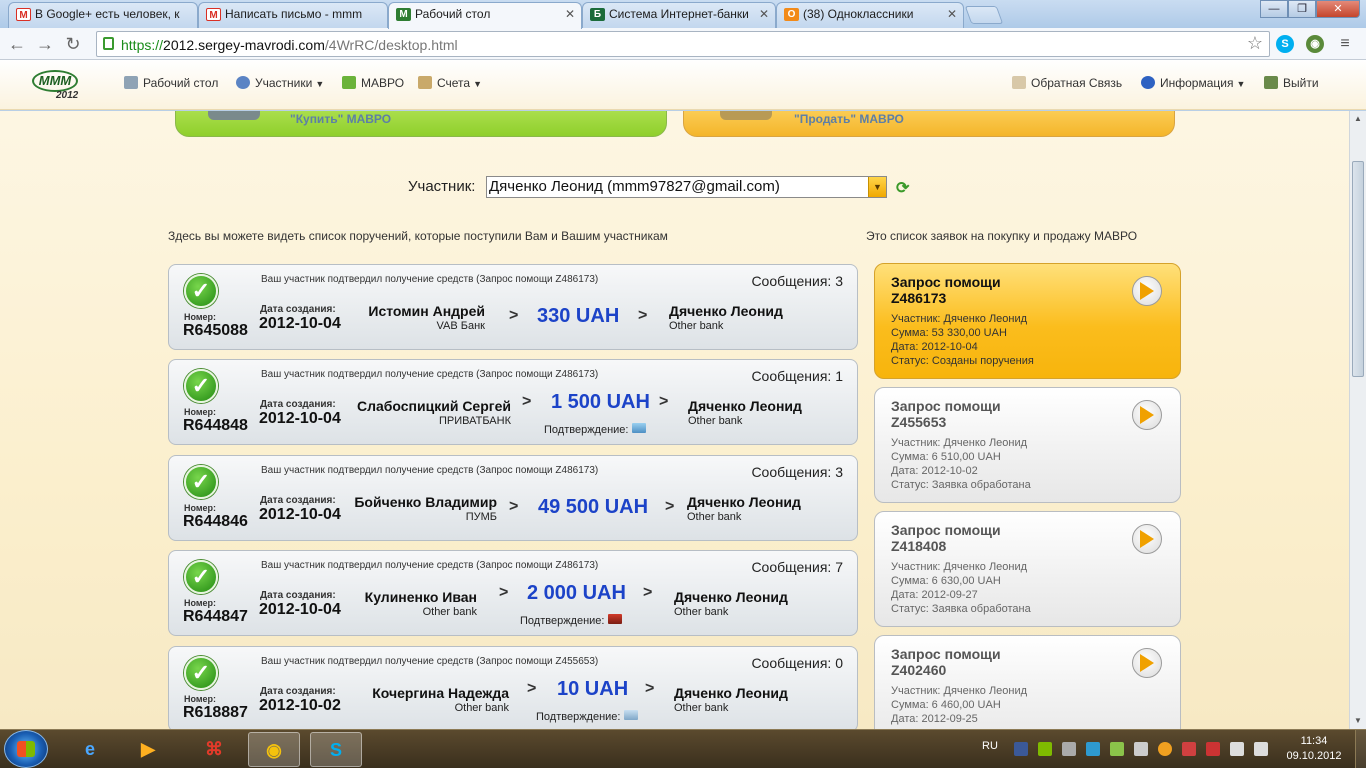 The height and width of the screenshot is (768, 1366). What do you see at coordinates (274, 749) in the screenshot?
I see `chrome-icon: ◉` at bounding box center [274, 749].